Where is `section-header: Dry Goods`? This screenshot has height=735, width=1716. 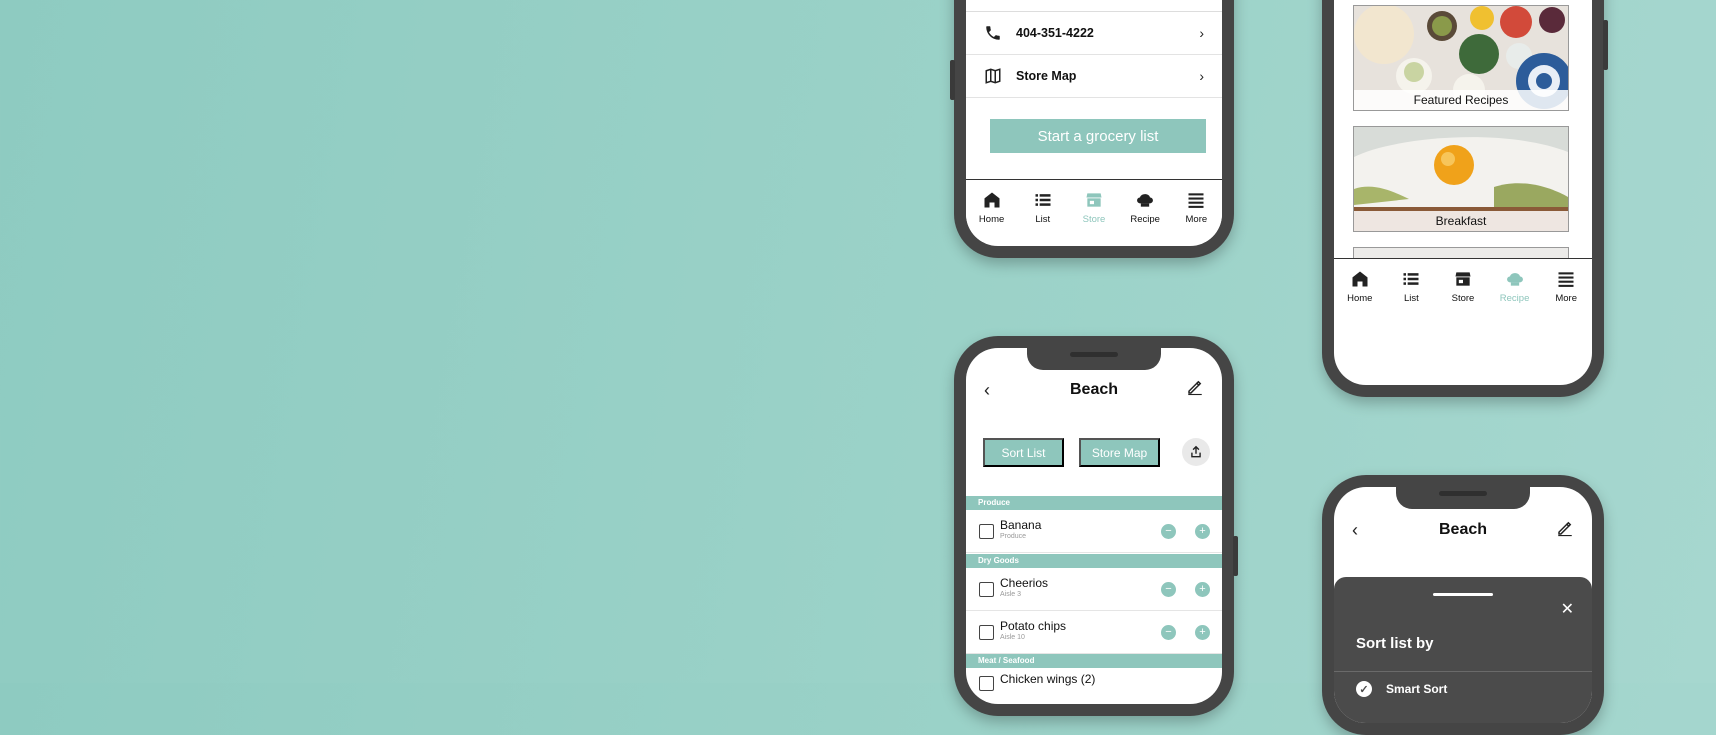 section-header: Dry Goods is located at coordinates (1094, 561).